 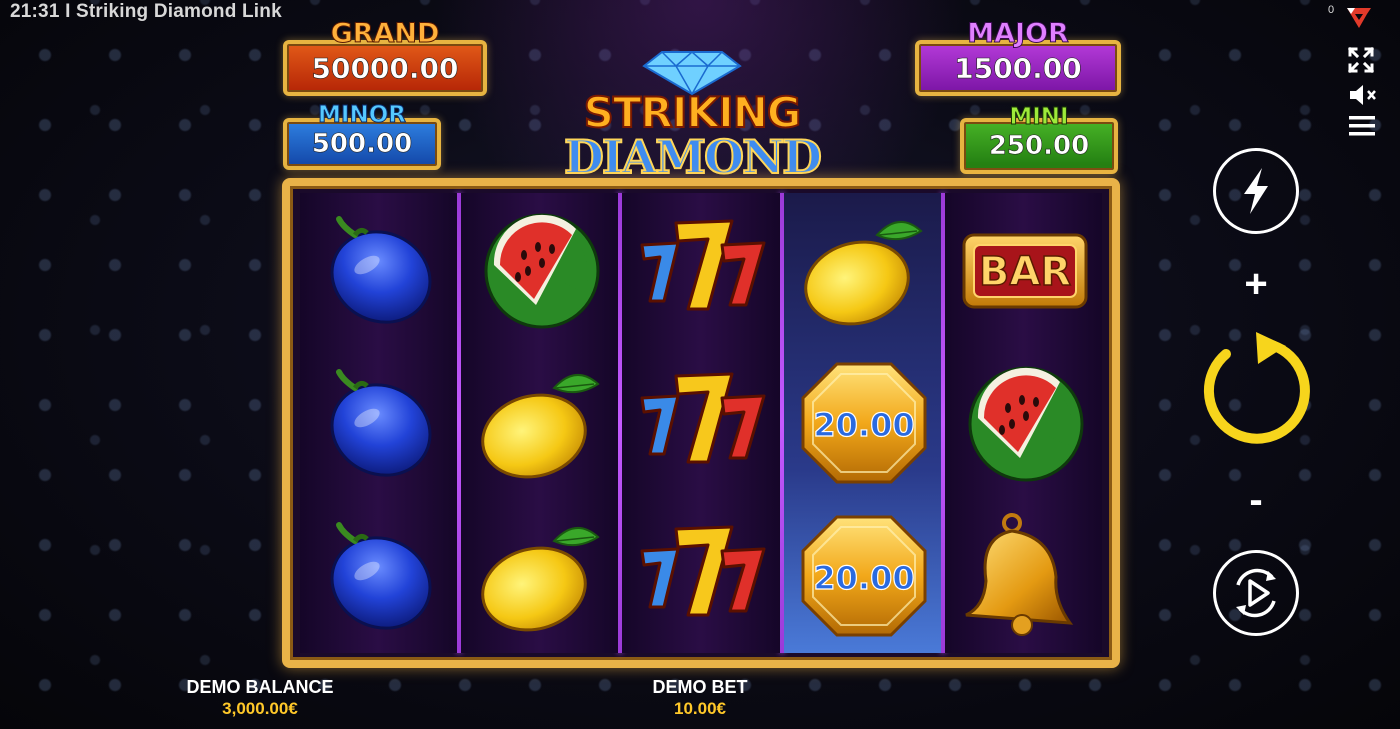 I want to click on bet-label: DEMO BET, so click(x=700, y=687).